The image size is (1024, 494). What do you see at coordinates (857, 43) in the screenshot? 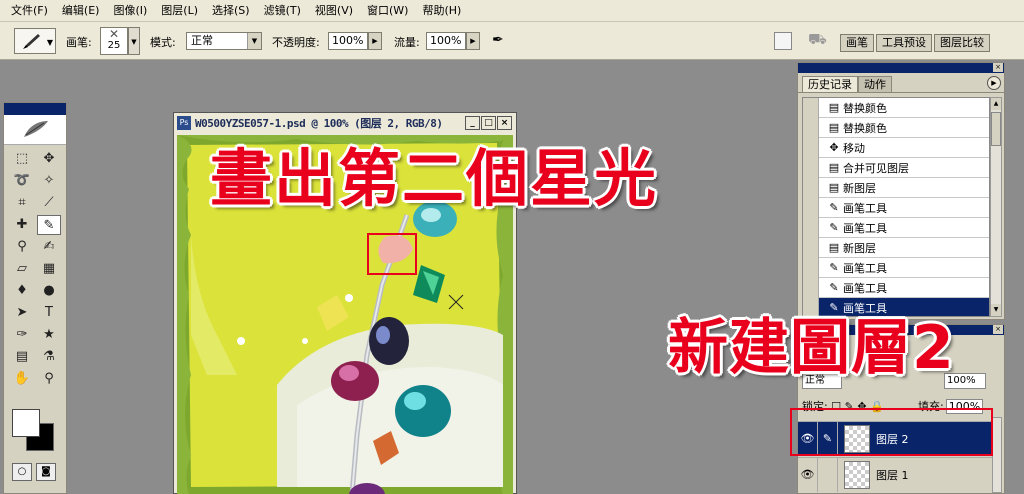
I see `tab-brushes: 画笔` at bounding box center [857, 43].